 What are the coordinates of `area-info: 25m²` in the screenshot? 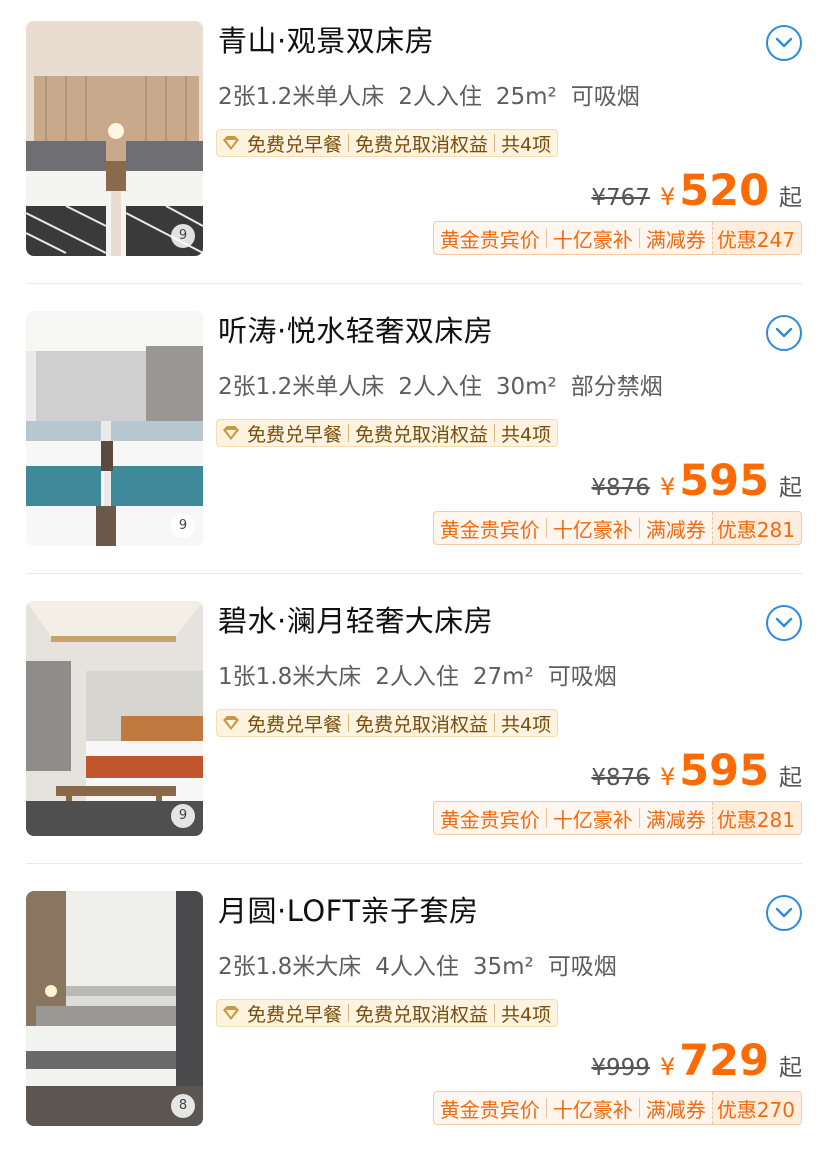 It's located at (526, 97).